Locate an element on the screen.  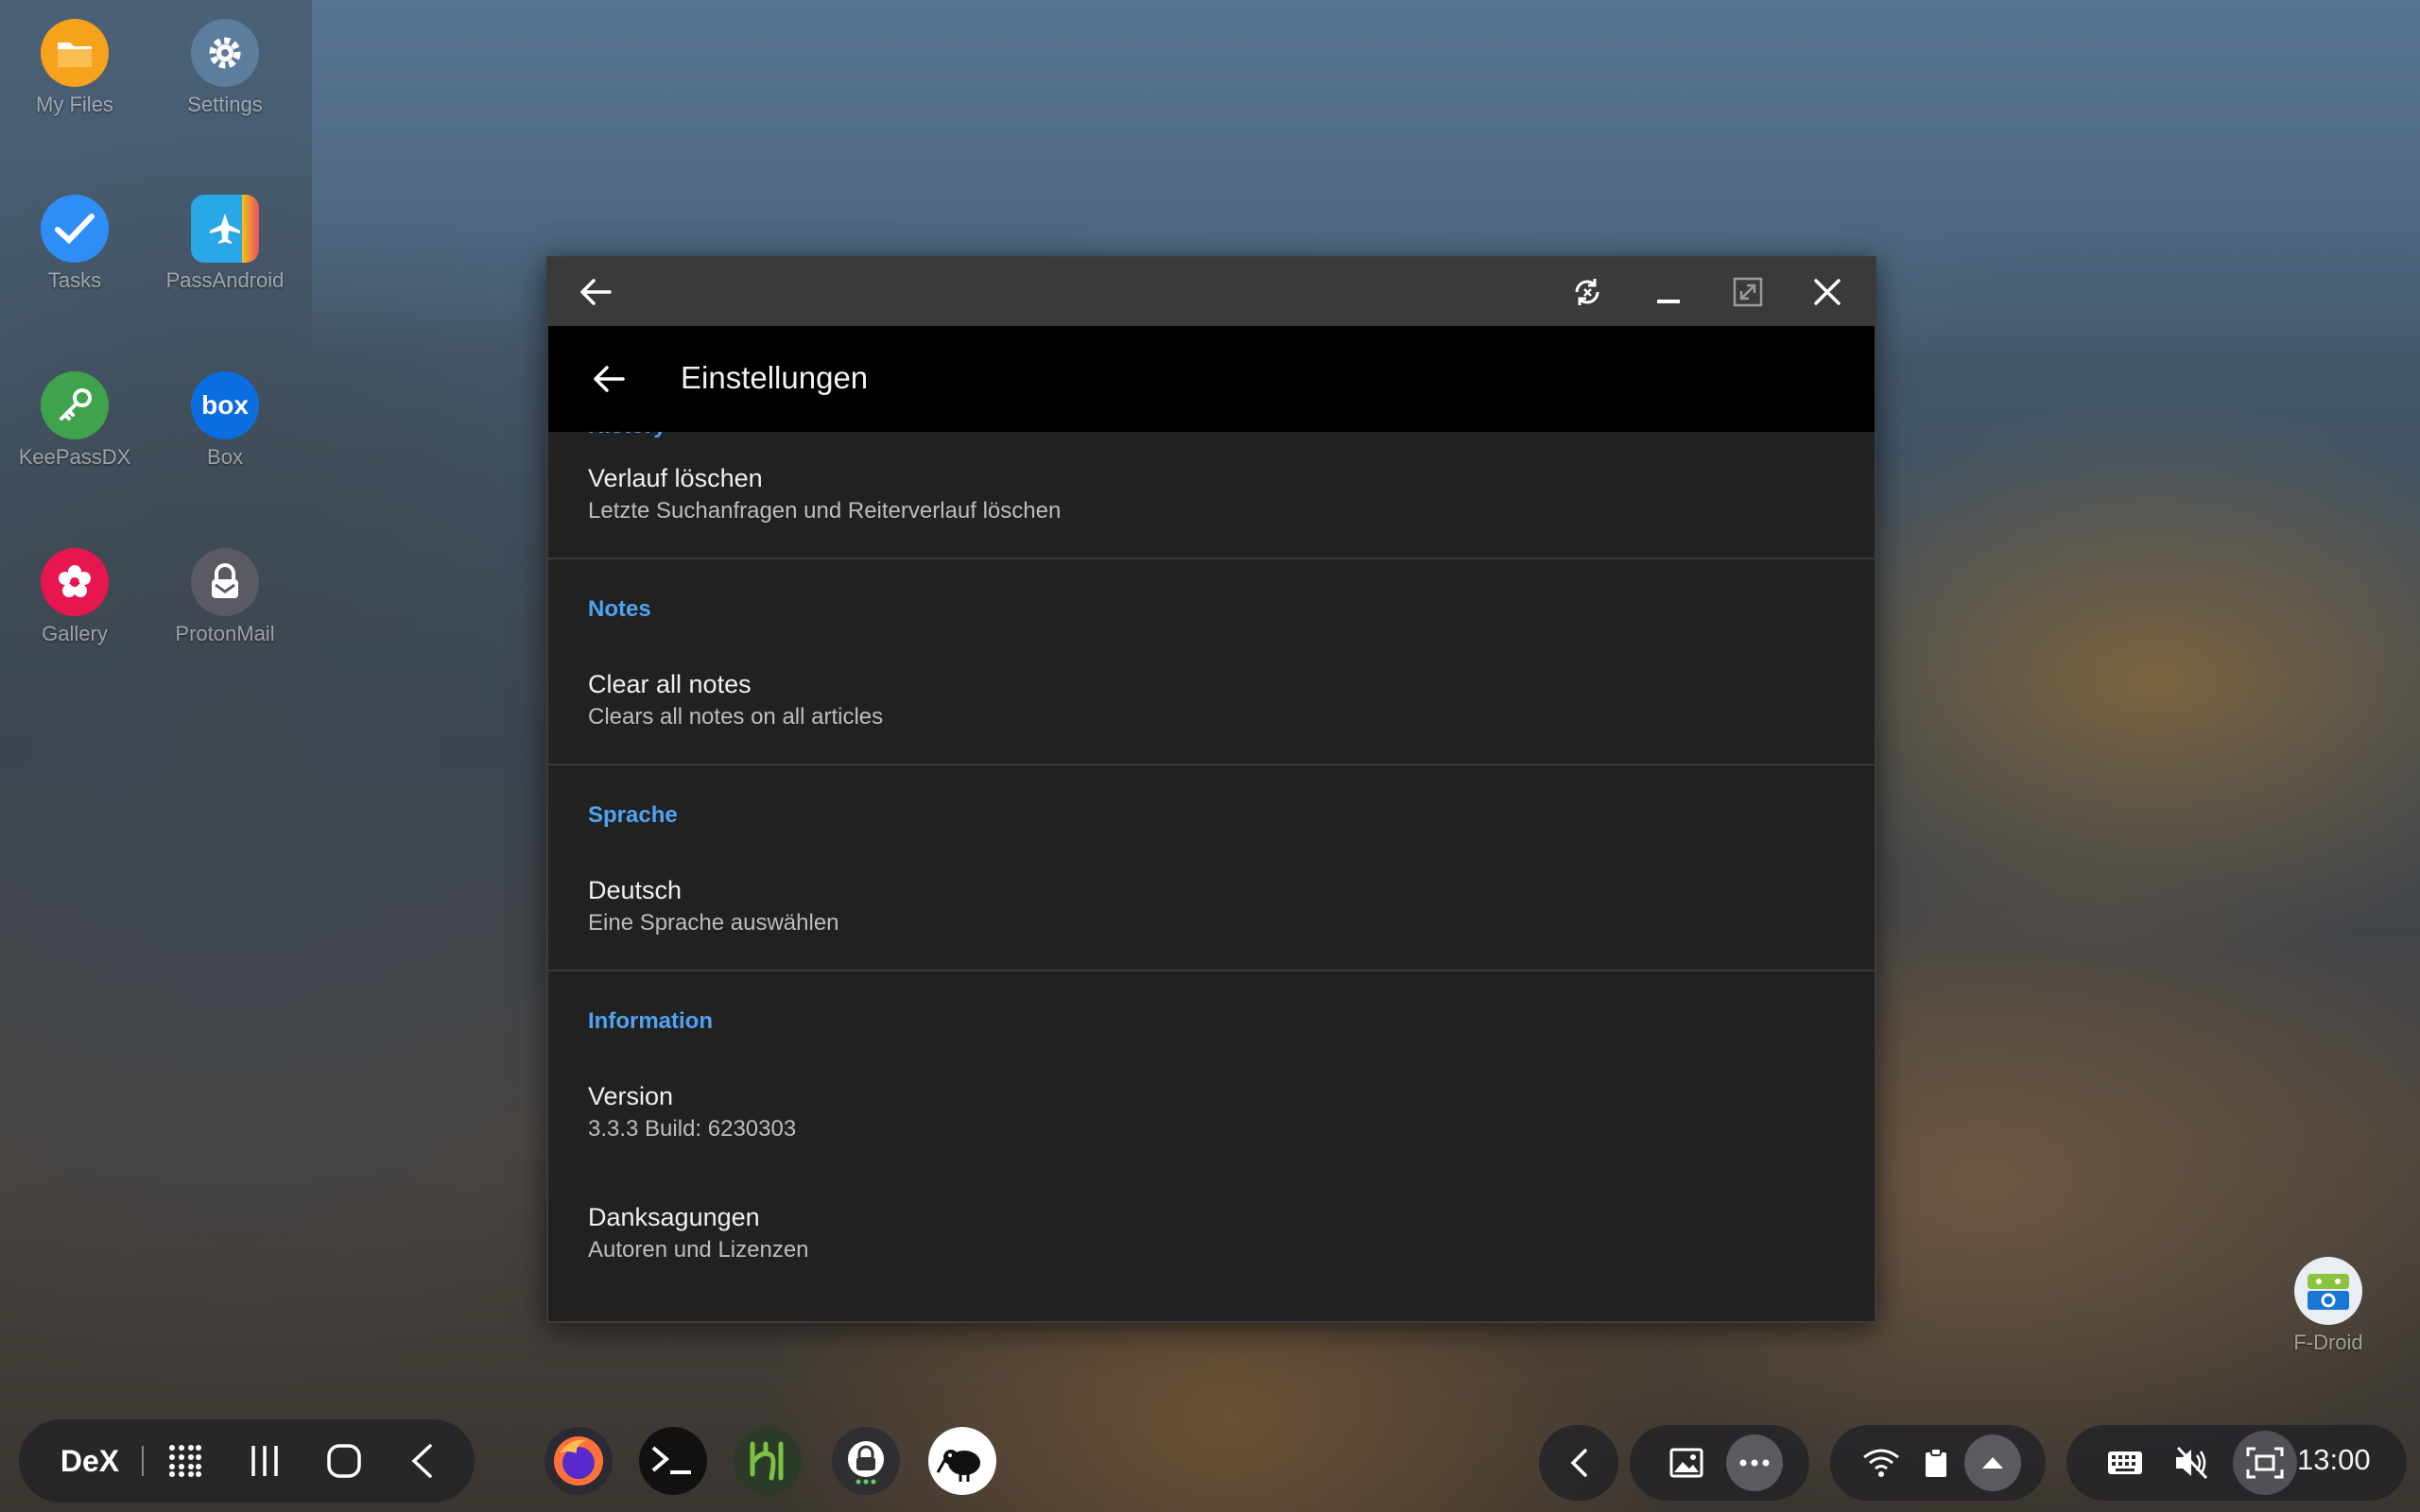
screen-capture-icon is located at coordinates (2265, 1463).